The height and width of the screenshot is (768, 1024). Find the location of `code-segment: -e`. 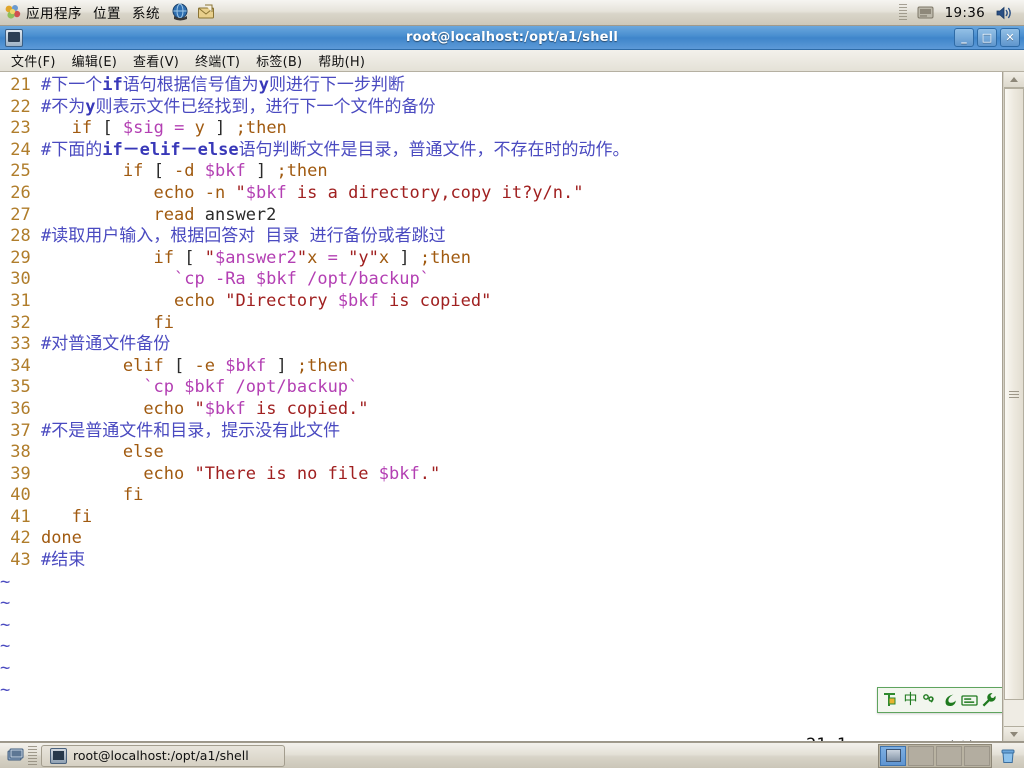

code-segment: -e is located at coordinates (204, 365).